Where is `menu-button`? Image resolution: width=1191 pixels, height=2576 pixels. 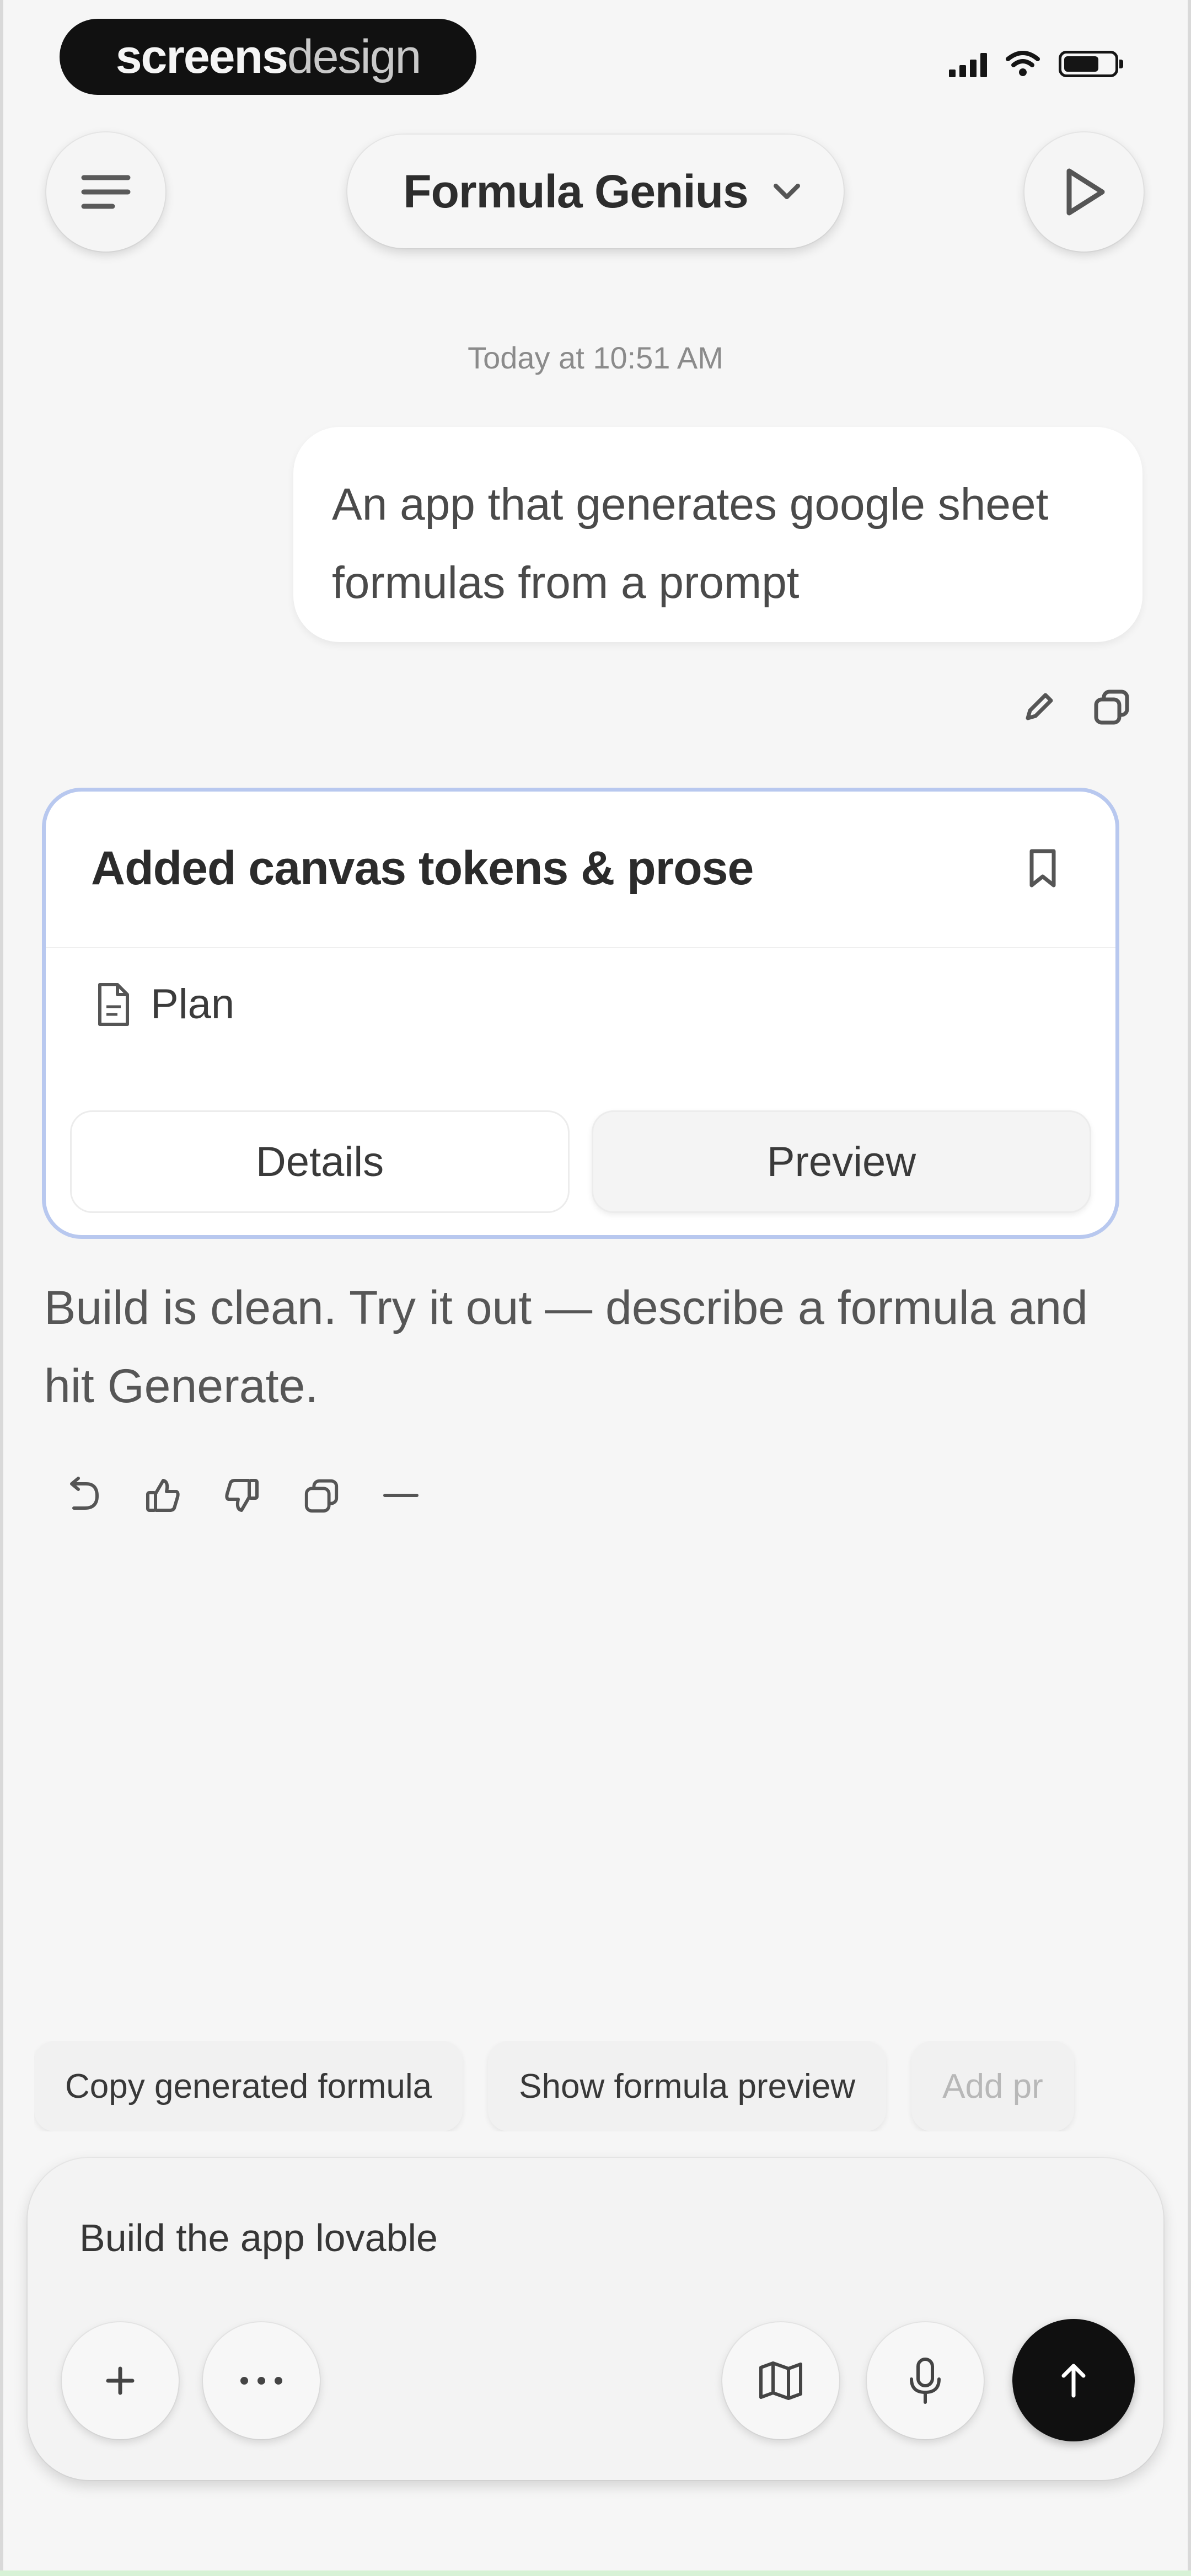 menu-button is located at coordinates (105, 192).